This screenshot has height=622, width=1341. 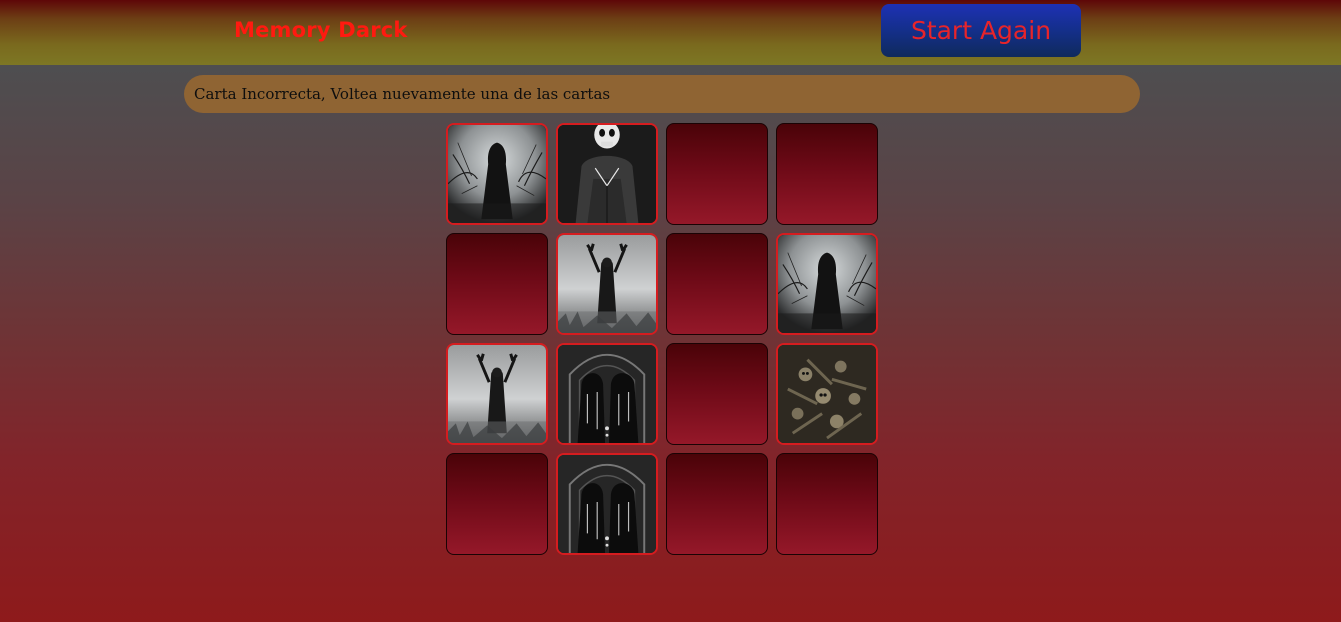 I want to click on skeleton-pile-image, so click(x=827, y=394).